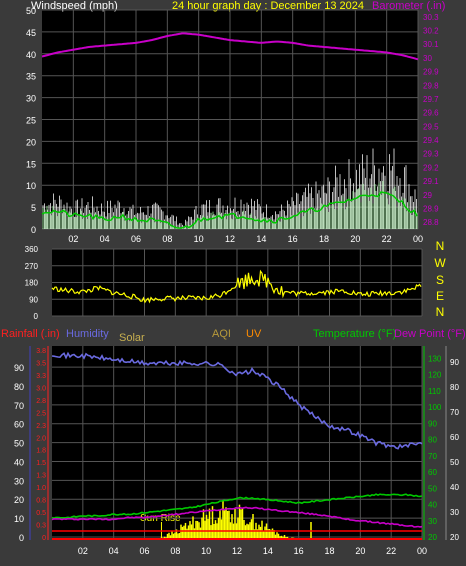 This screenshot has height=566, width=466. What do you see at coordinates (432, 423) in the screenshot?
I see `temperature-y-tick: 90` at bounding box center [432, 423].